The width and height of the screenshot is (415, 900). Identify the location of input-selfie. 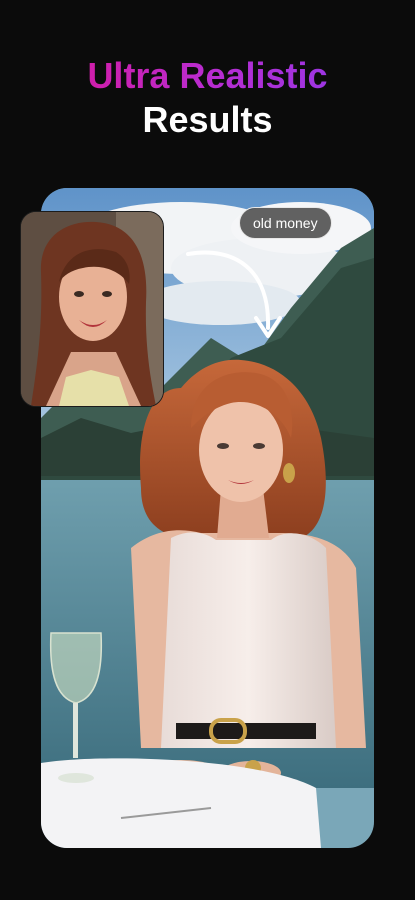
(92, 309).